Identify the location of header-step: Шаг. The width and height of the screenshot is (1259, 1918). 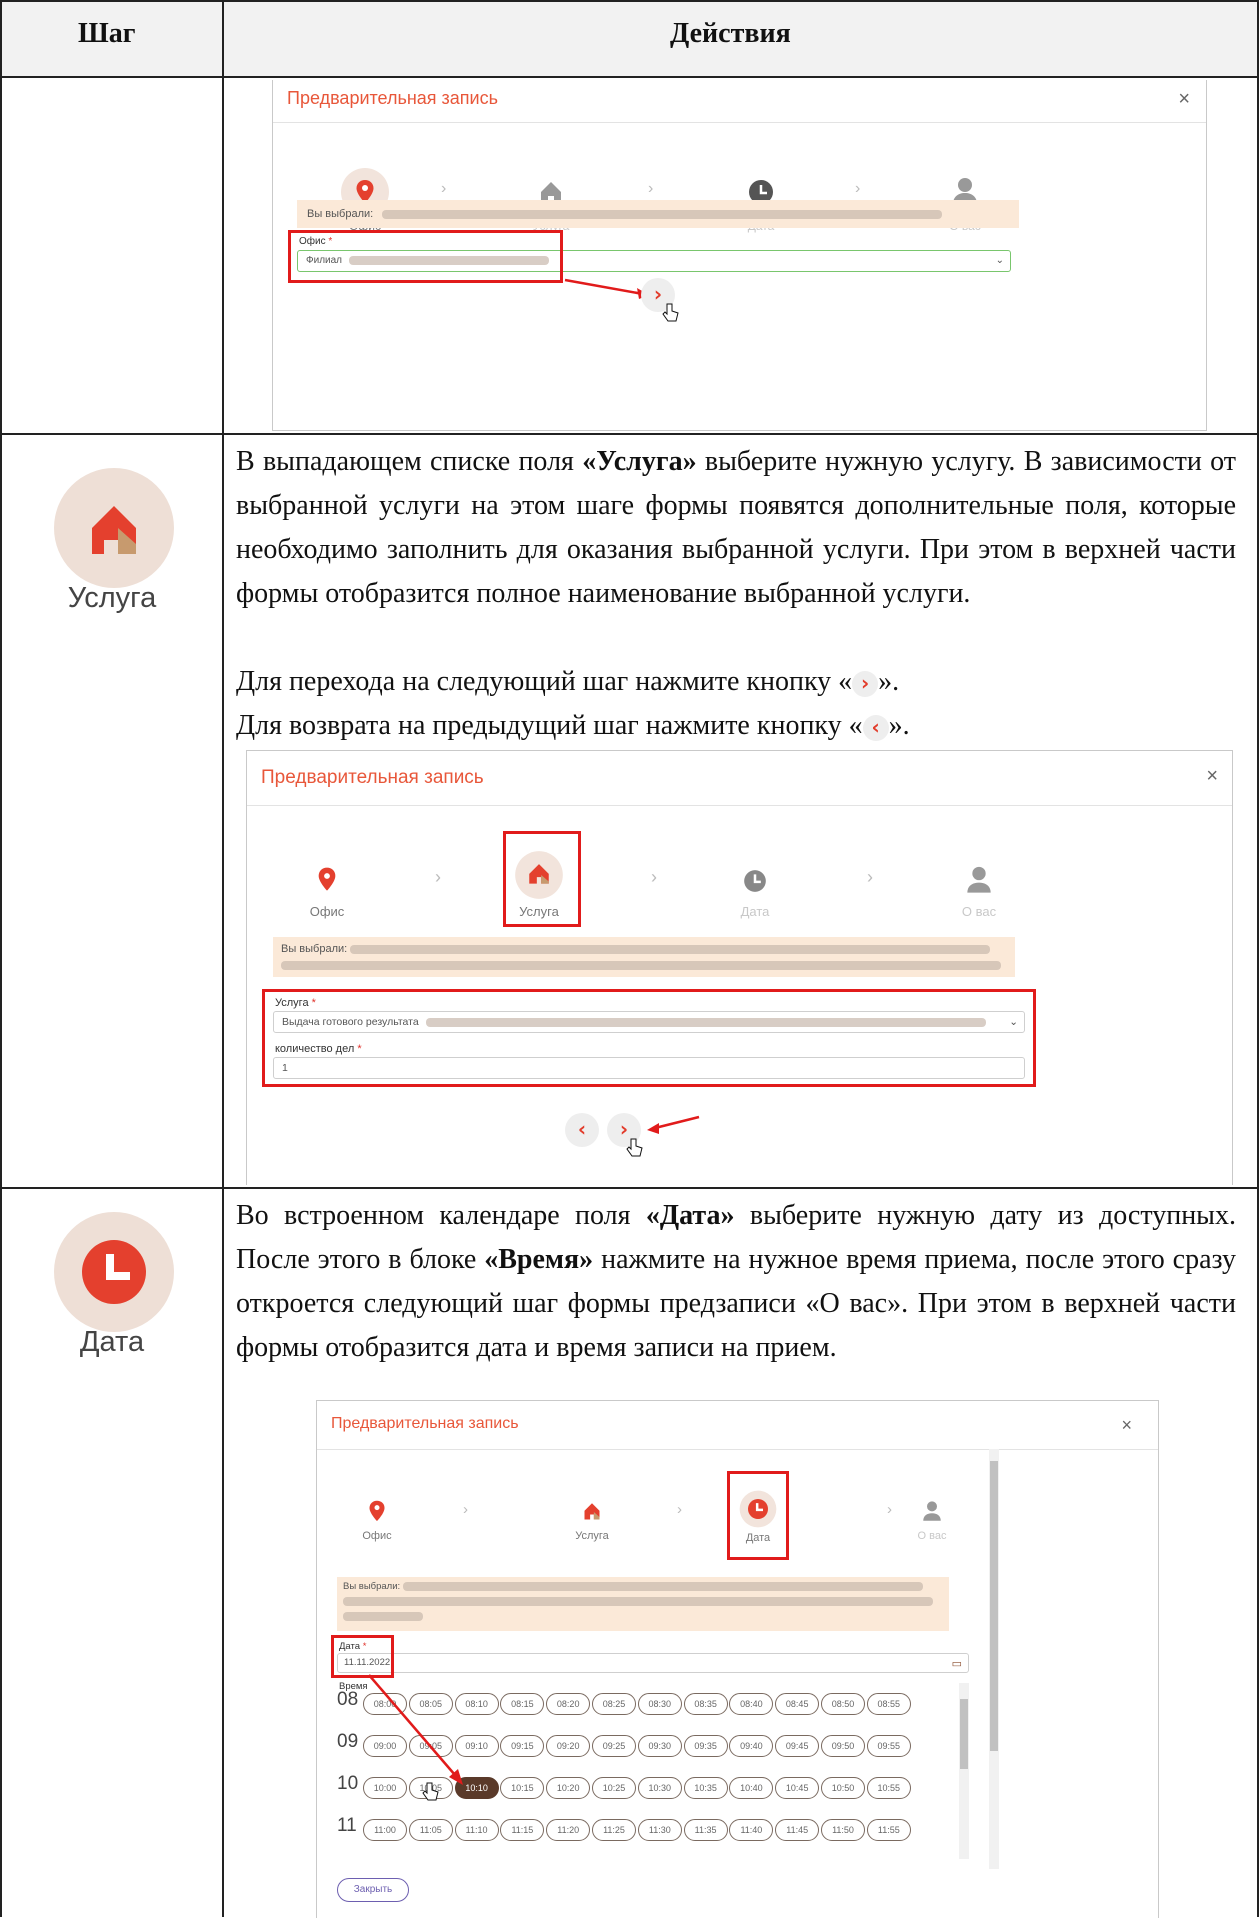
(107, 33).